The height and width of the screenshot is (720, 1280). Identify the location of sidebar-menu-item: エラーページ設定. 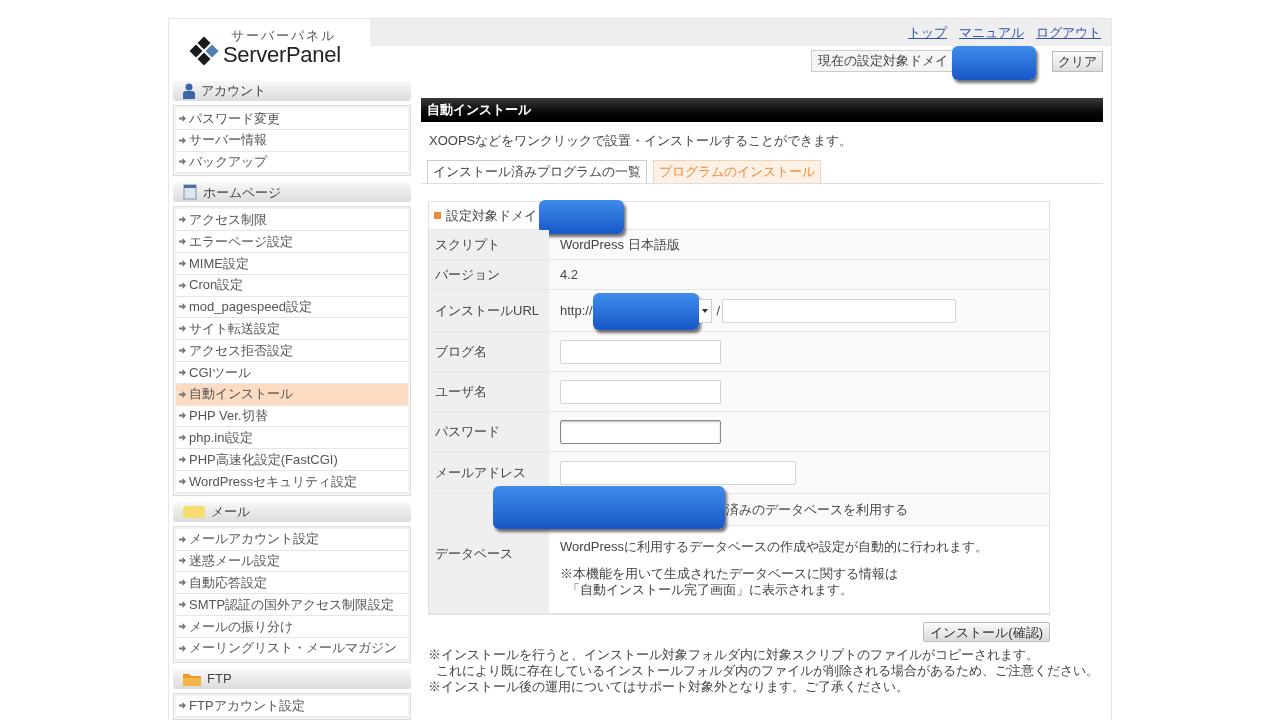
(292, 242).